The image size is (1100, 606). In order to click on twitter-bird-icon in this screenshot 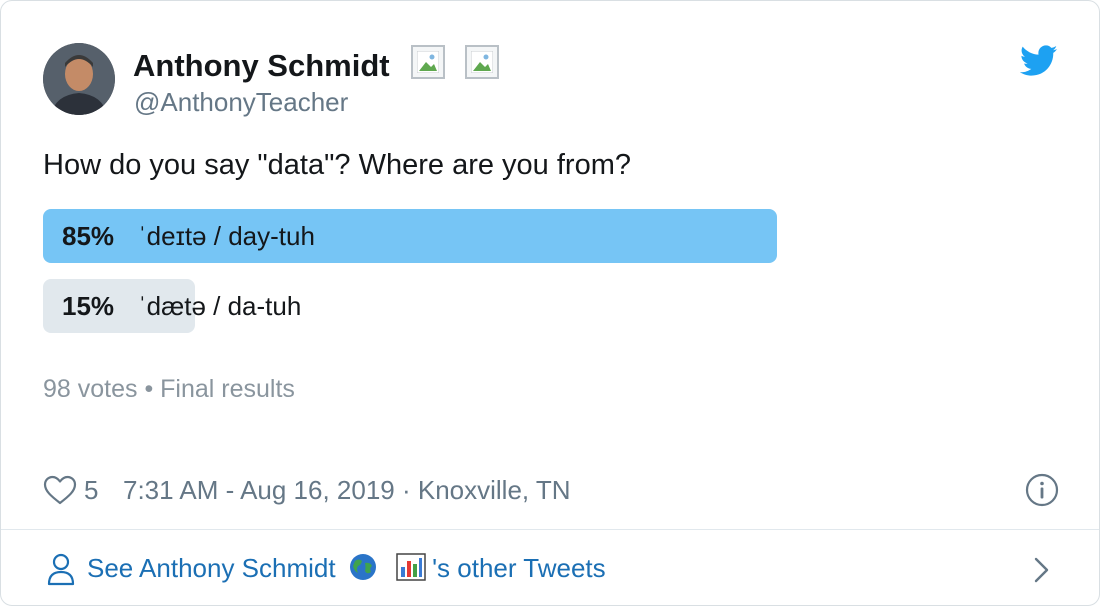, I will do `click(1039, 61)`.